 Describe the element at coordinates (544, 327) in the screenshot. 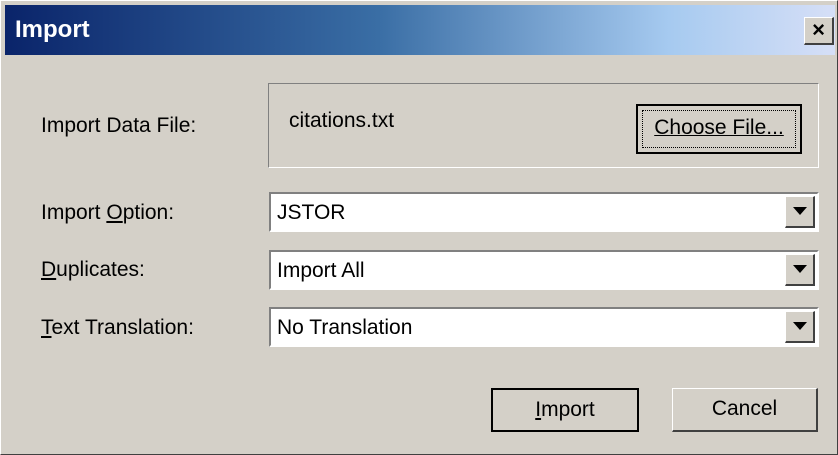

I see `text-translation-select: No Translation` at that location.